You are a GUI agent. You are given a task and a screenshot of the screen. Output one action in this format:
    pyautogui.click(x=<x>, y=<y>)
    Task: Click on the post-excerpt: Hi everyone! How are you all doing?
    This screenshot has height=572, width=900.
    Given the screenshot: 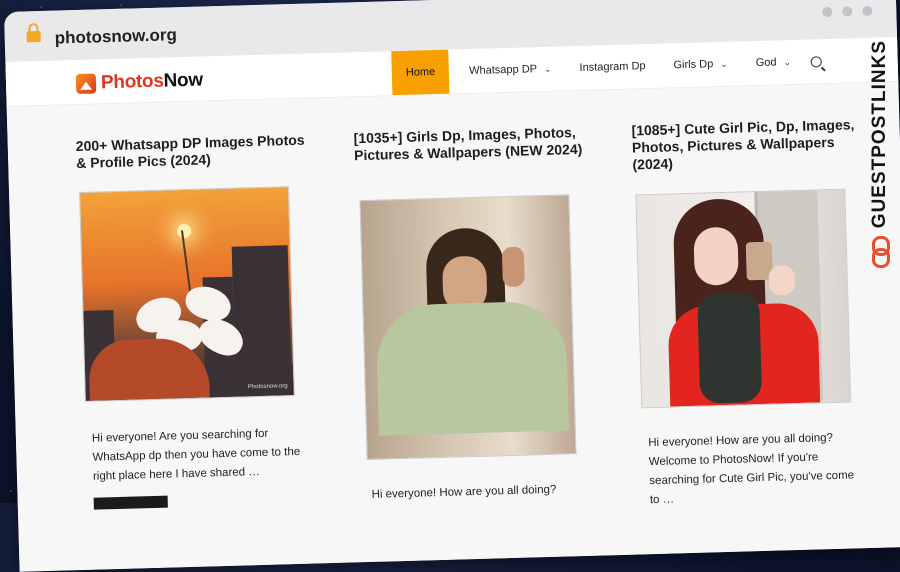 What is the action you would take?
    pyautogui.click(x=464, y=492)
    